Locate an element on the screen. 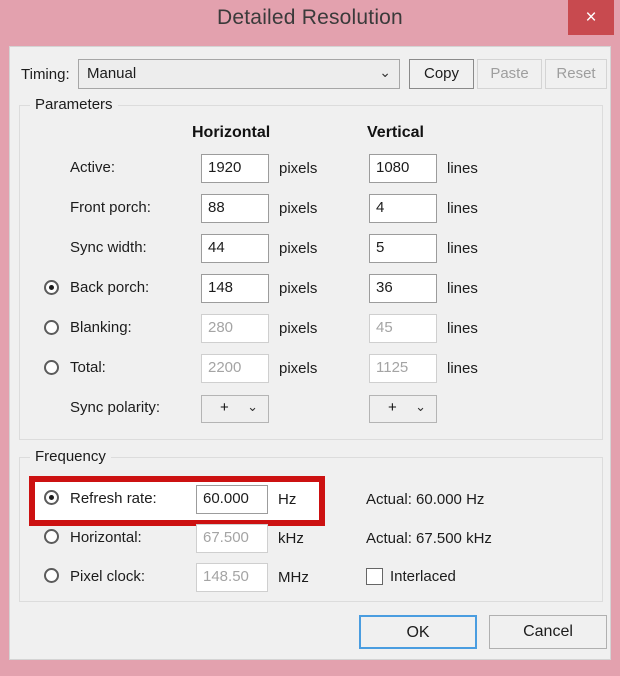 The height and width of the screenshot is (676, 620). parameter-row-sync-width: Sync width: 44 pixels 5 lines is located at coordinates (312, 251).